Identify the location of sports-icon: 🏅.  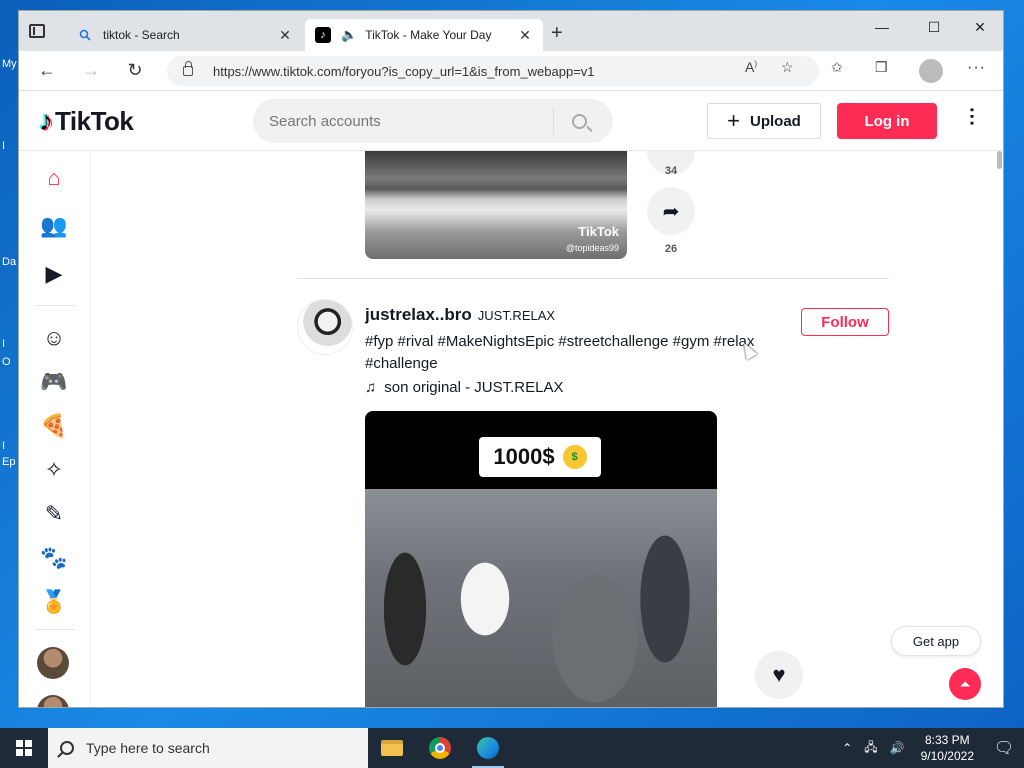
(54, 602).